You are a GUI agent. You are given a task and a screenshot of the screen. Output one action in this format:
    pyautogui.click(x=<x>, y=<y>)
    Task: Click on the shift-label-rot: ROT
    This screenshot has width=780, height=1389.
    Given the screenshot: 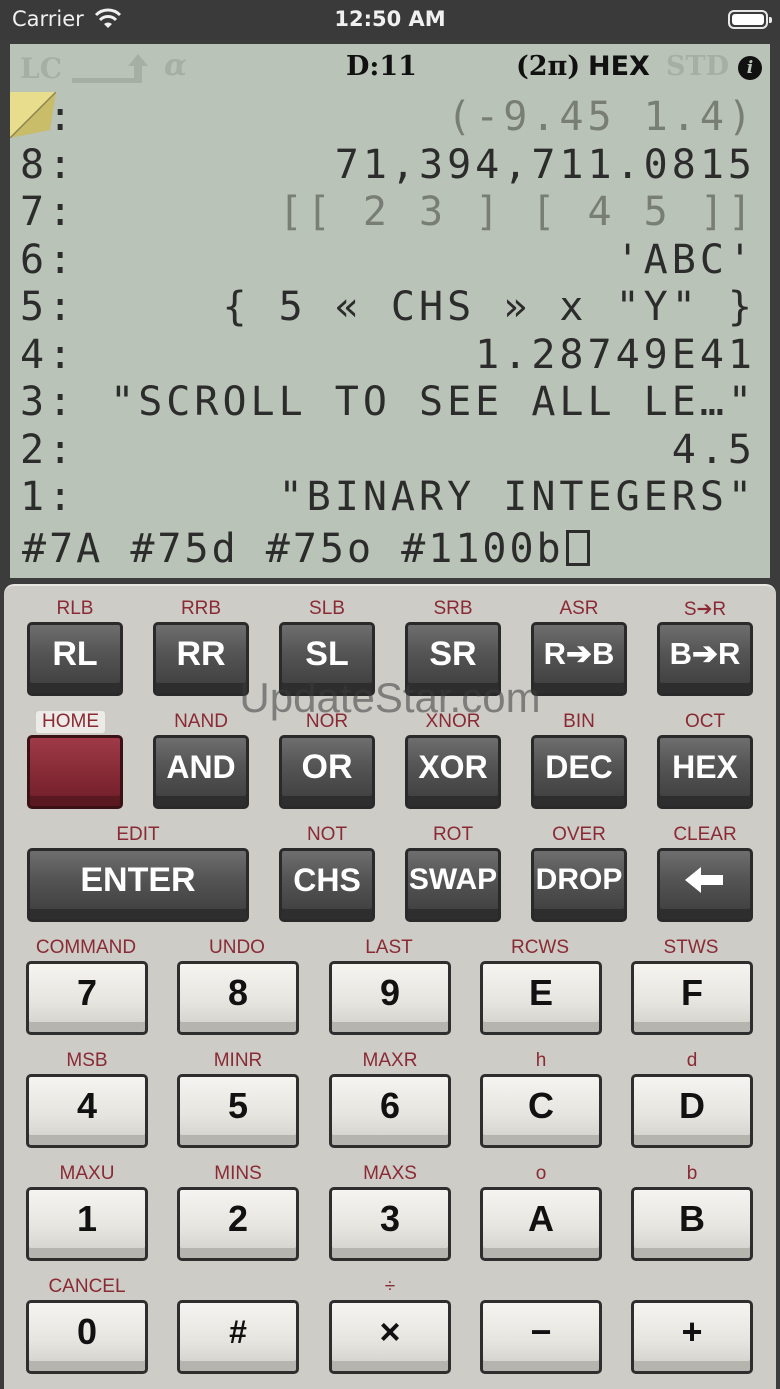 What is the action you would take?
    pyautogui.click(x=453, y=834)
    